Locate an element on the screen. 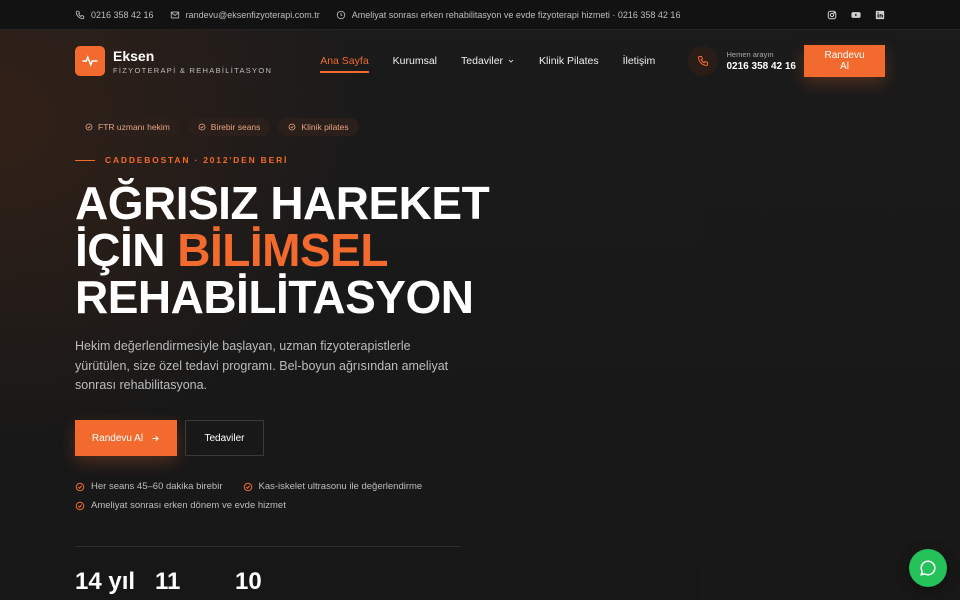 Image resolution: width=960 pixels, height=600 pixels. hero-kicker: CADDEBOSTAN · 2012'DEN BERİ is located at coordinates (181, 160).